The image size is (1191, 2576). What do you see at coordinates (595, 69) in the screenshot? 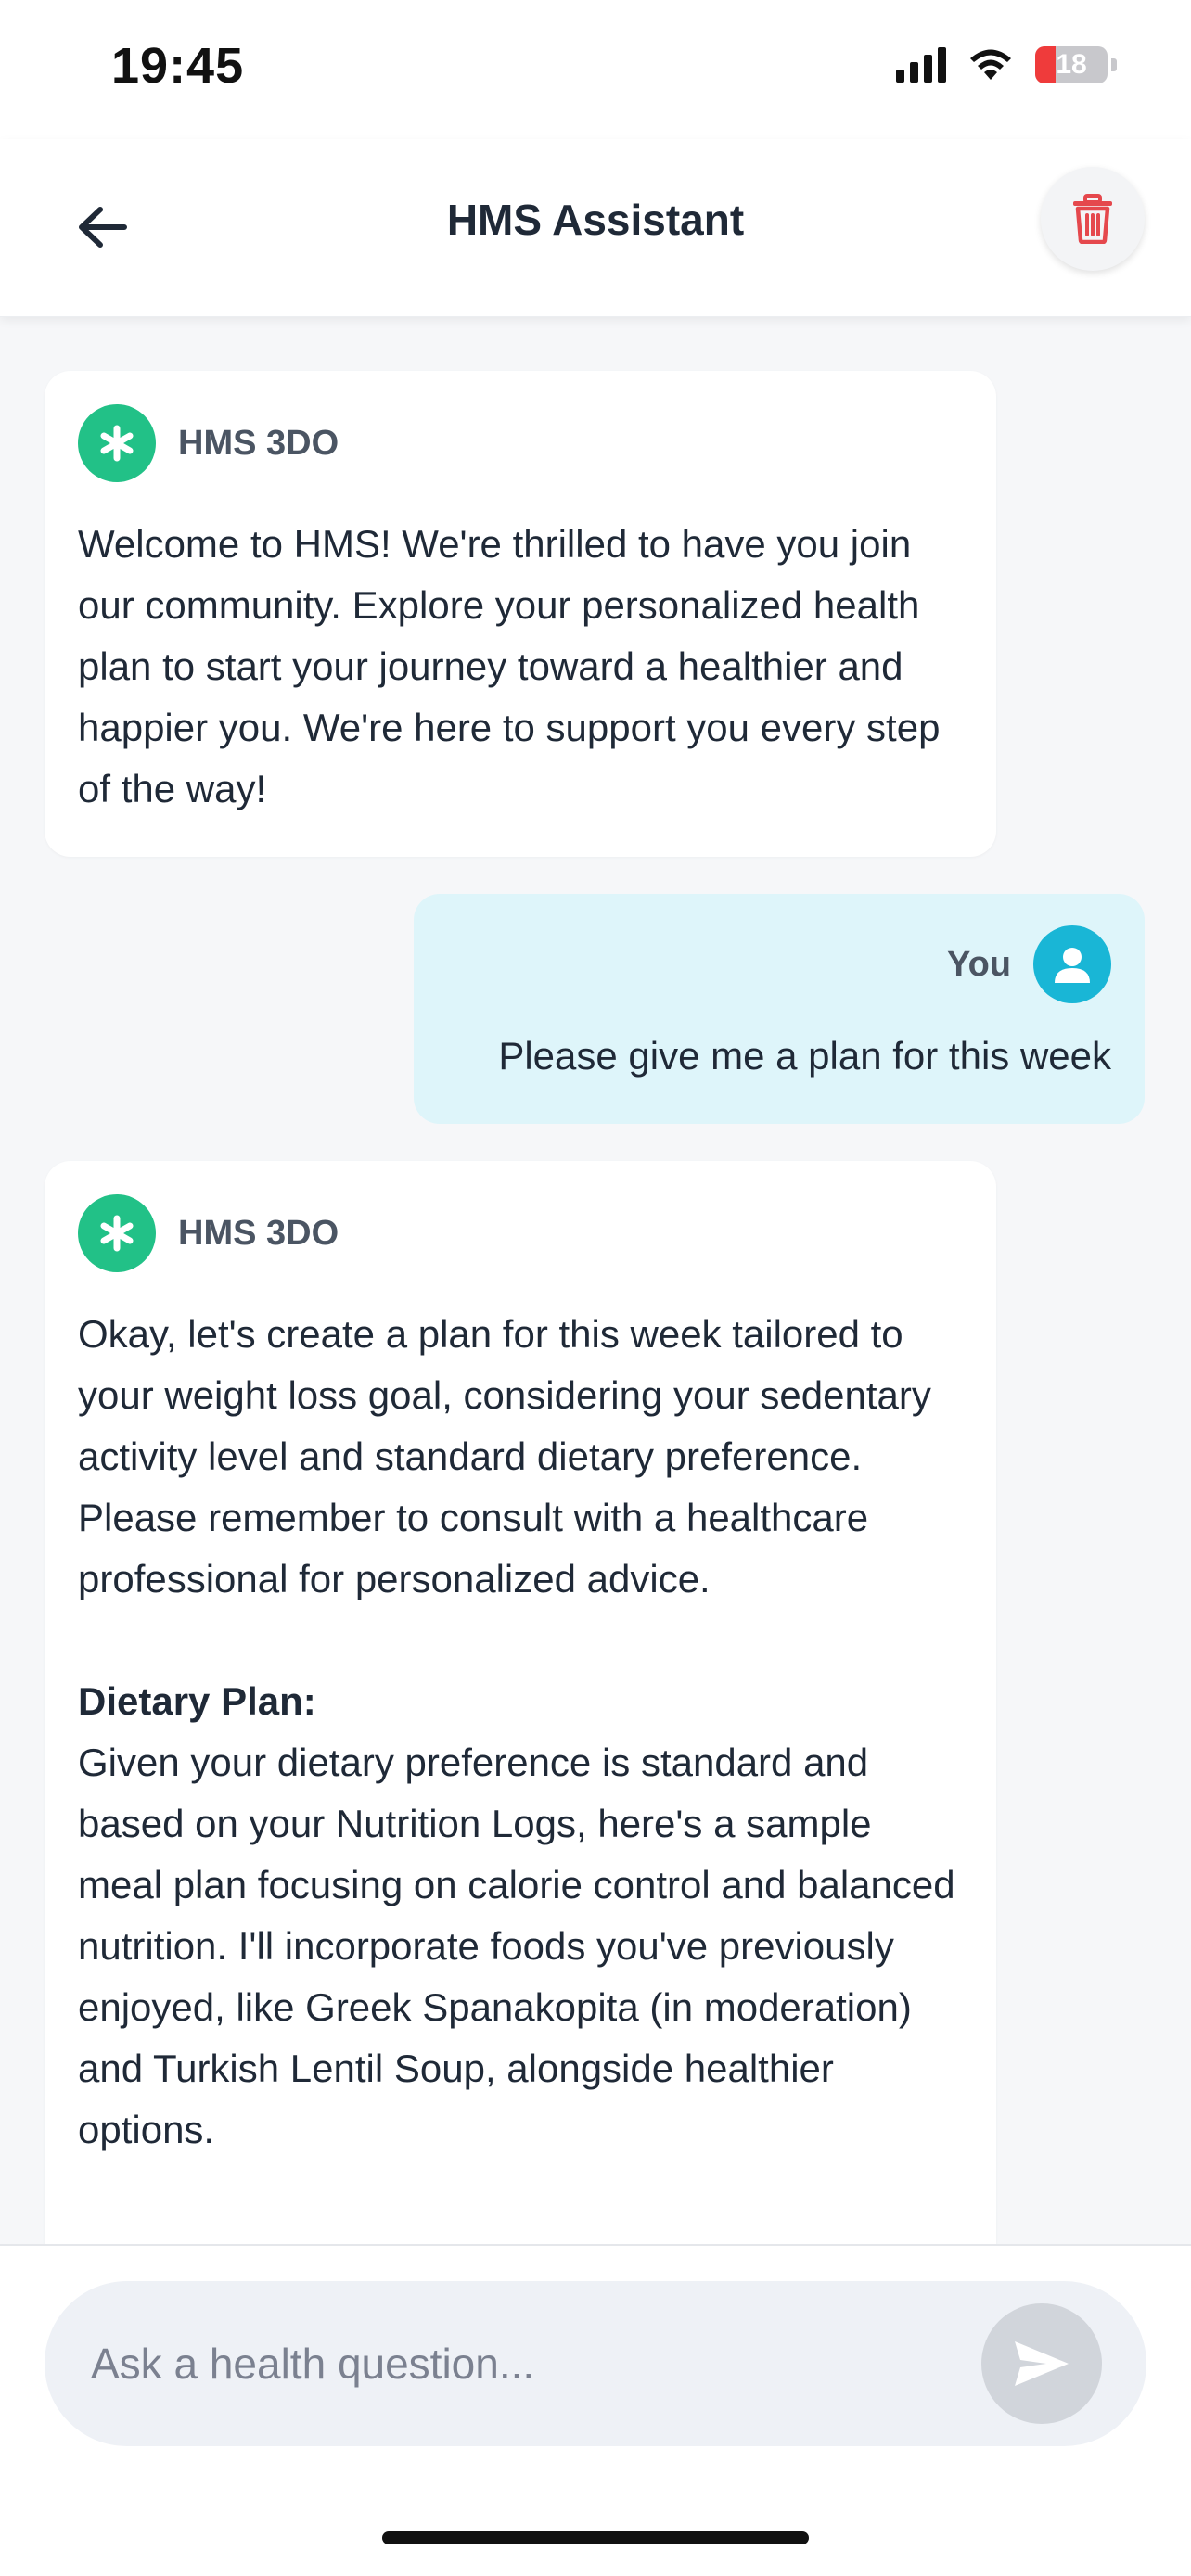
I see `status-bar: 19:45 18` at bounding box center [595, 69].